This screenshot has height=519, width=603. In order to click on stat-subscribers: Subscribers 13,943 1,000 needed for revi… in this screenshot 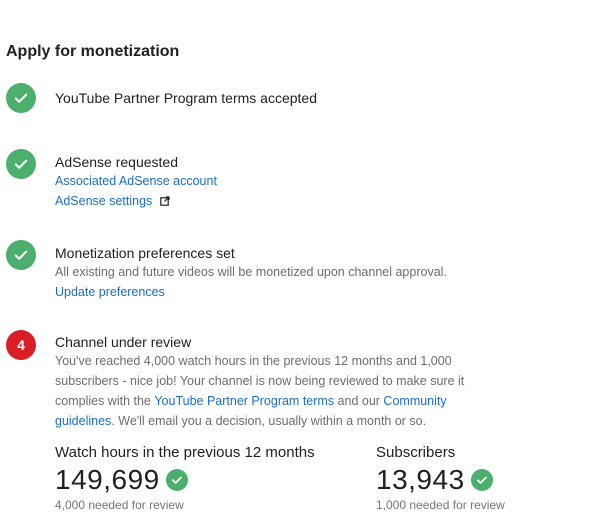, I will do `click(440, 478)`.